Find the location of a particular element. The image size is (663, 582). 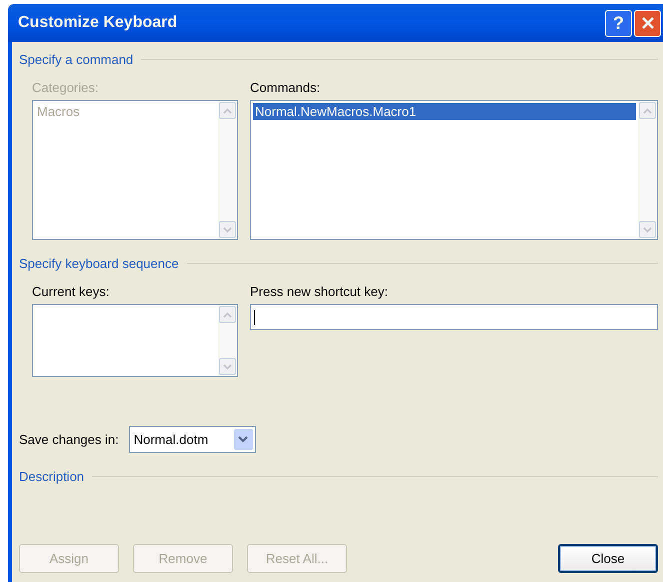

field-label: Commands: is located at coordinates (286, 87).